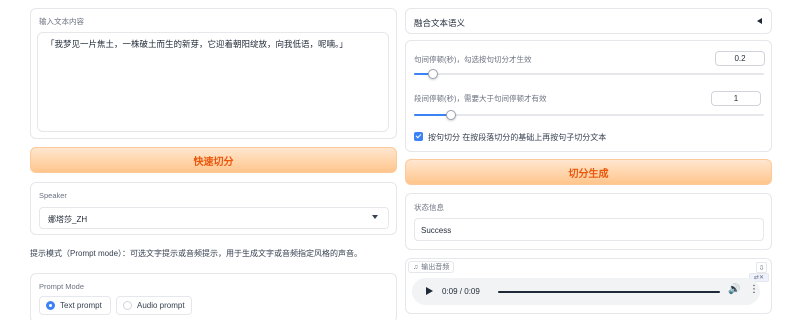 This screenshot has width=800, height=320. I want to click on download-icon: ⇩, so click(761, 267).